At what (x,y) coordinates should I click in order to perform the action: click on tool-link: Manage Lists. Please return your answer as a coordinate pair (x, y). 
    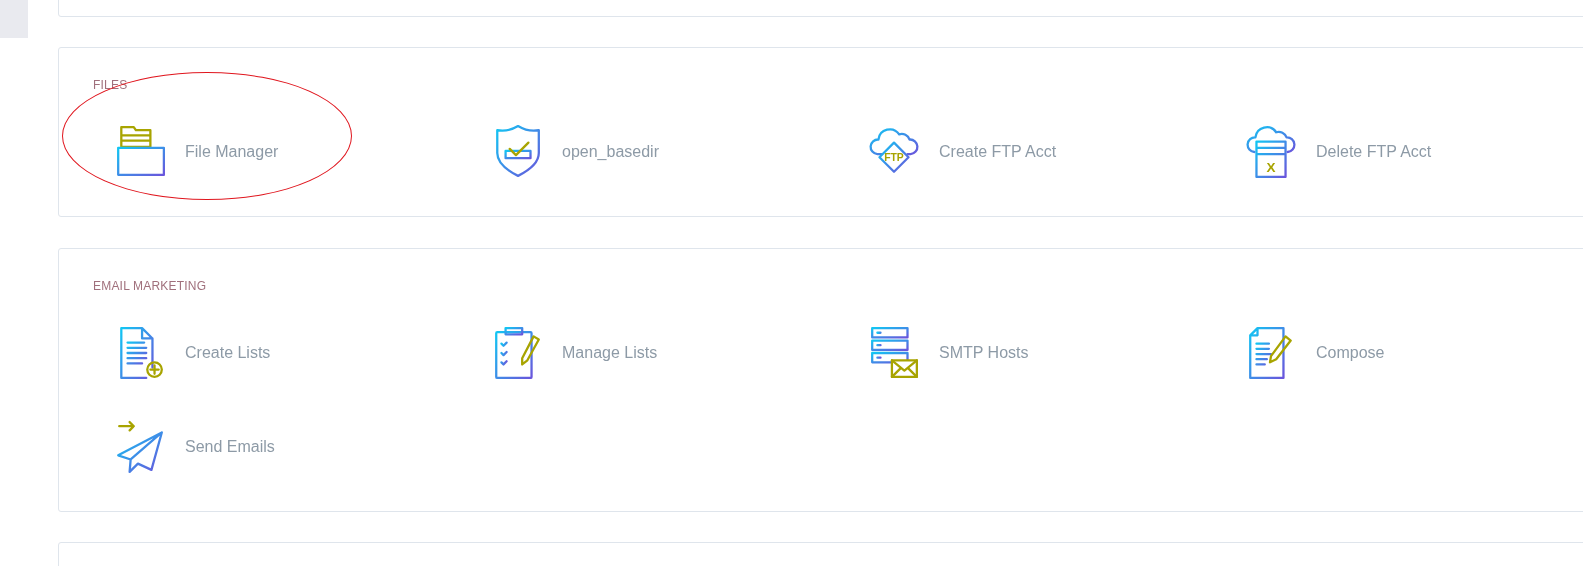
    Looking at the image, I should click on (575, 353).